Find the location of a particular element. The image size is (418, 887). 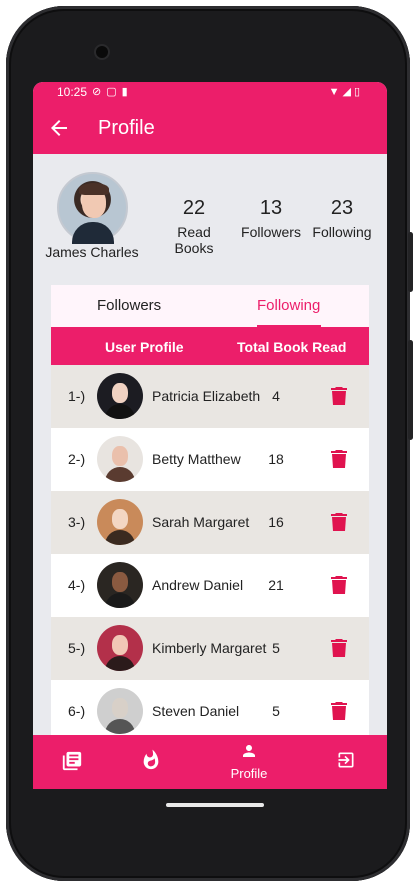

front-camera is located at coordinates (102, 52).